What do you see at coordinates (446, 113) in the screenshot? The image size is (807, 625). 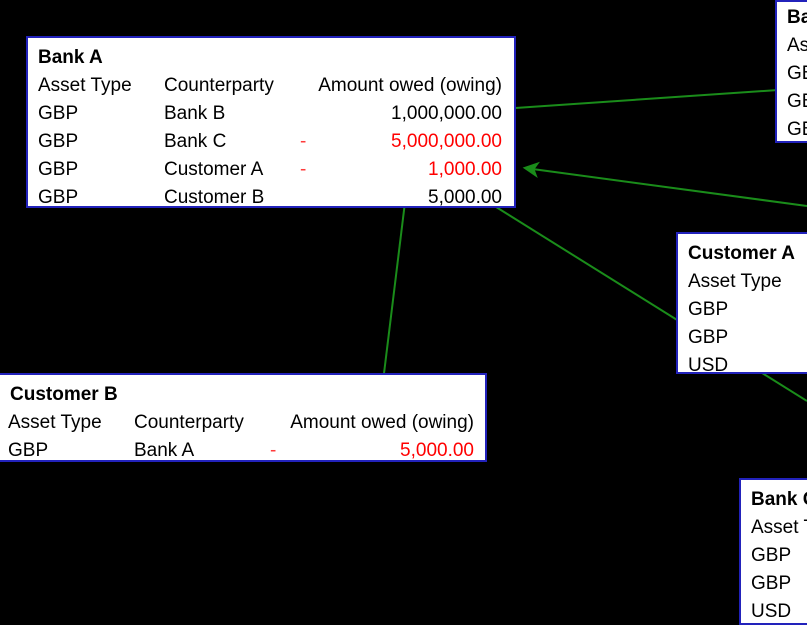 I see `cell-amount: 1,000,000.00` at bounding box center [446, 113].